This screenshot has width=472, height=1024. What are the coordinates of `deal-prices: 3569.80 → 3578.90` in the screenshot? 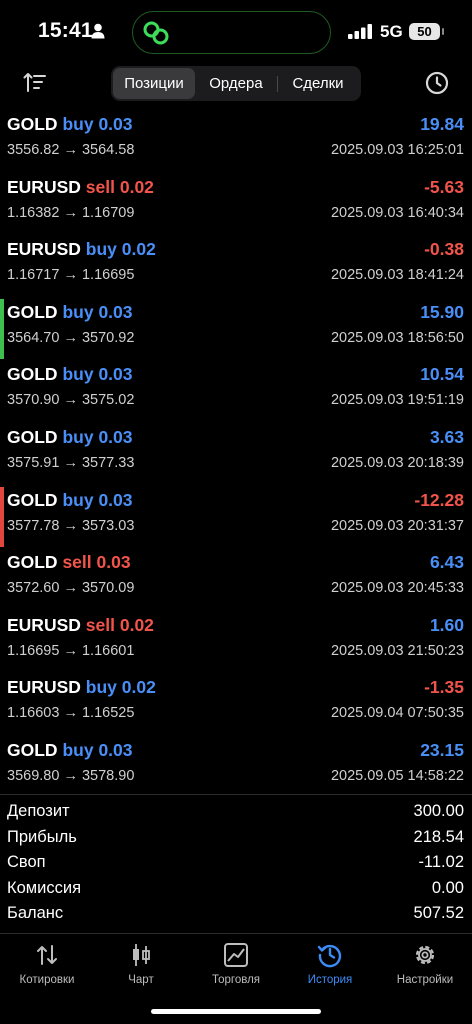 It's located at (71, 775).